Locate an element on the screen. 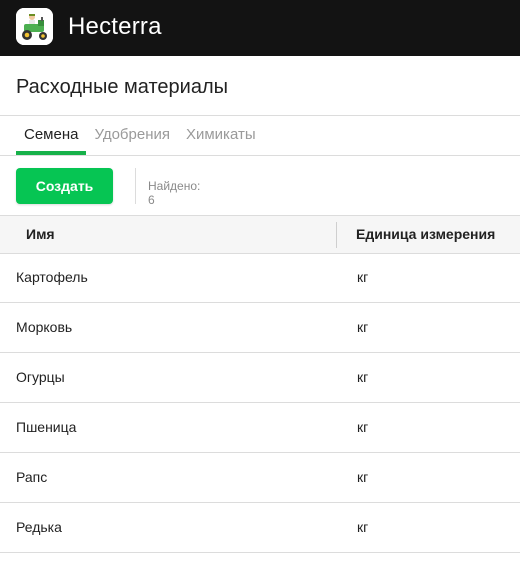  create-button: Создать is located at coordinates (64, 186).